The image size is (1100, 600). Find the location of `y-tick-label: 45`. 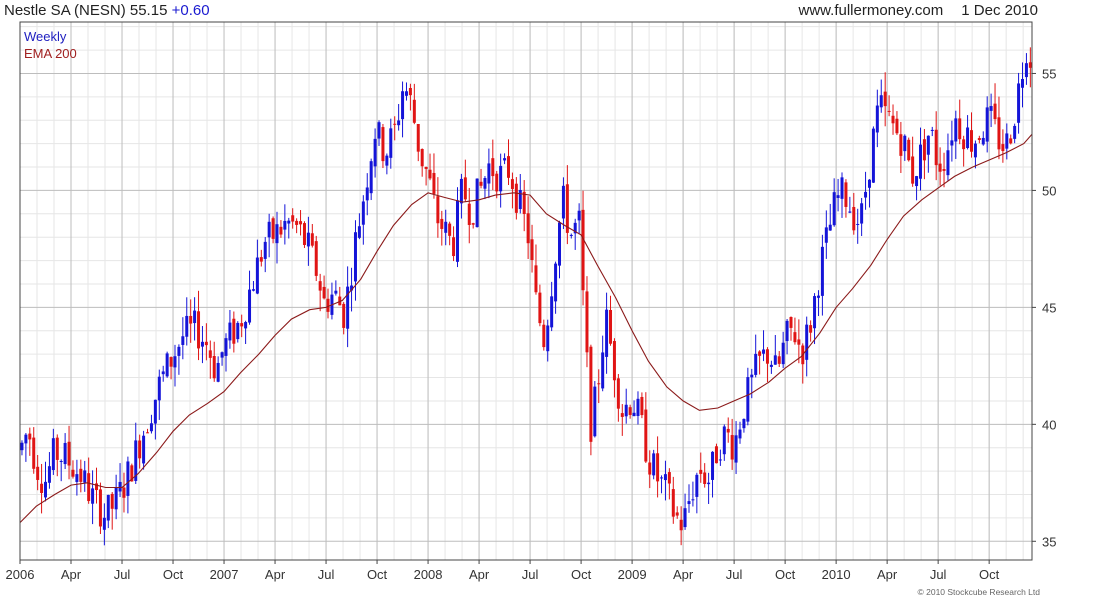

y-tick-label: 45 is located at coordinates (1049, 307).